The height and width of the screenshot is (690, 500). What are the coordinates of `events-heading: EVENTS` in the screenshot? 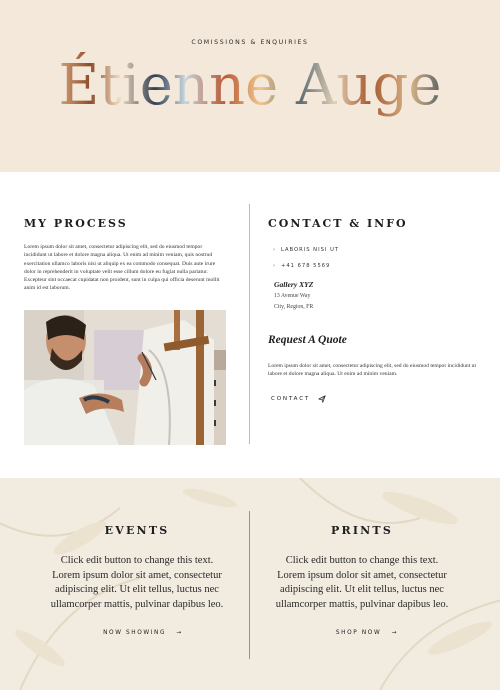 It's located at (137, 530).